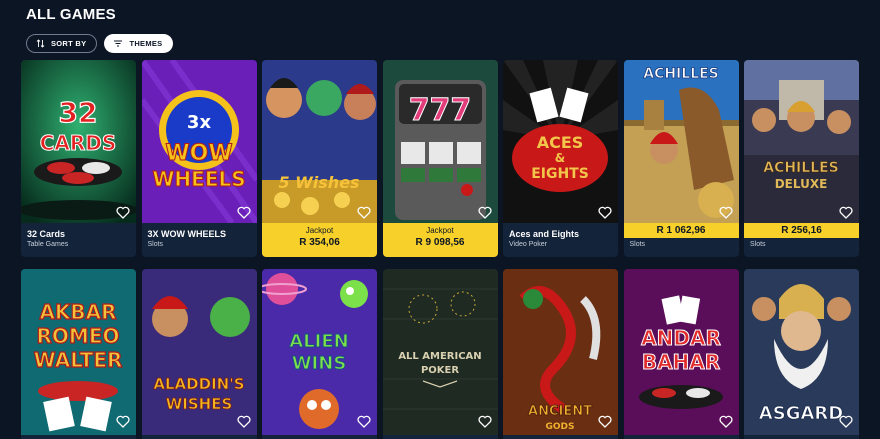 The width and height of the screenshot is (880, 439). I want to click on game-card-andar-bahar: ANDAR BAHAR, so click(681, 354).